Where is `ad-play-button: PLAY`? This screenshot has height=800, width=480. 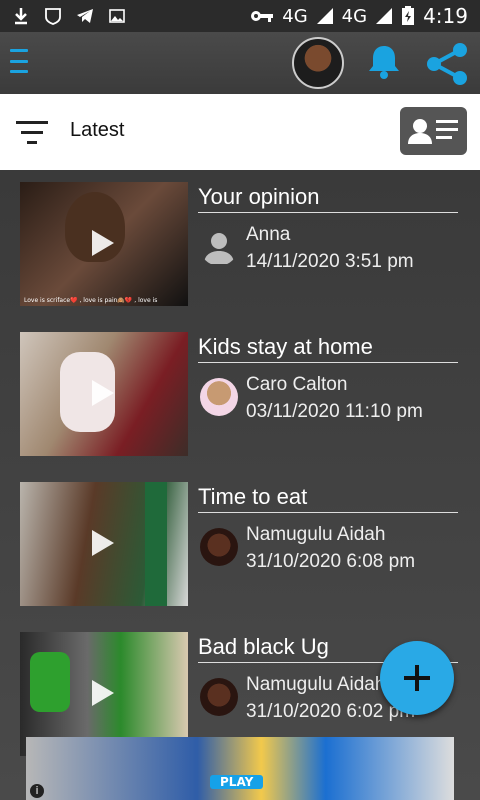
ad-play-button: PLAY is located at coordinates (237, 782).